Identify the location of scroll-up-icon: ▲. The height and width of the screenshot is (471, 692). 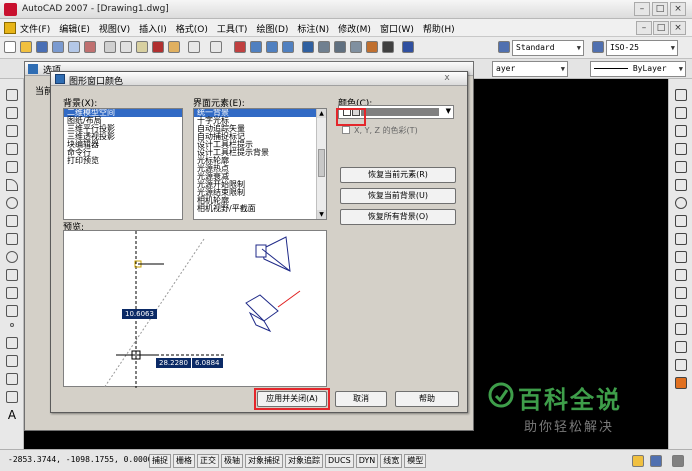
(321, 113).